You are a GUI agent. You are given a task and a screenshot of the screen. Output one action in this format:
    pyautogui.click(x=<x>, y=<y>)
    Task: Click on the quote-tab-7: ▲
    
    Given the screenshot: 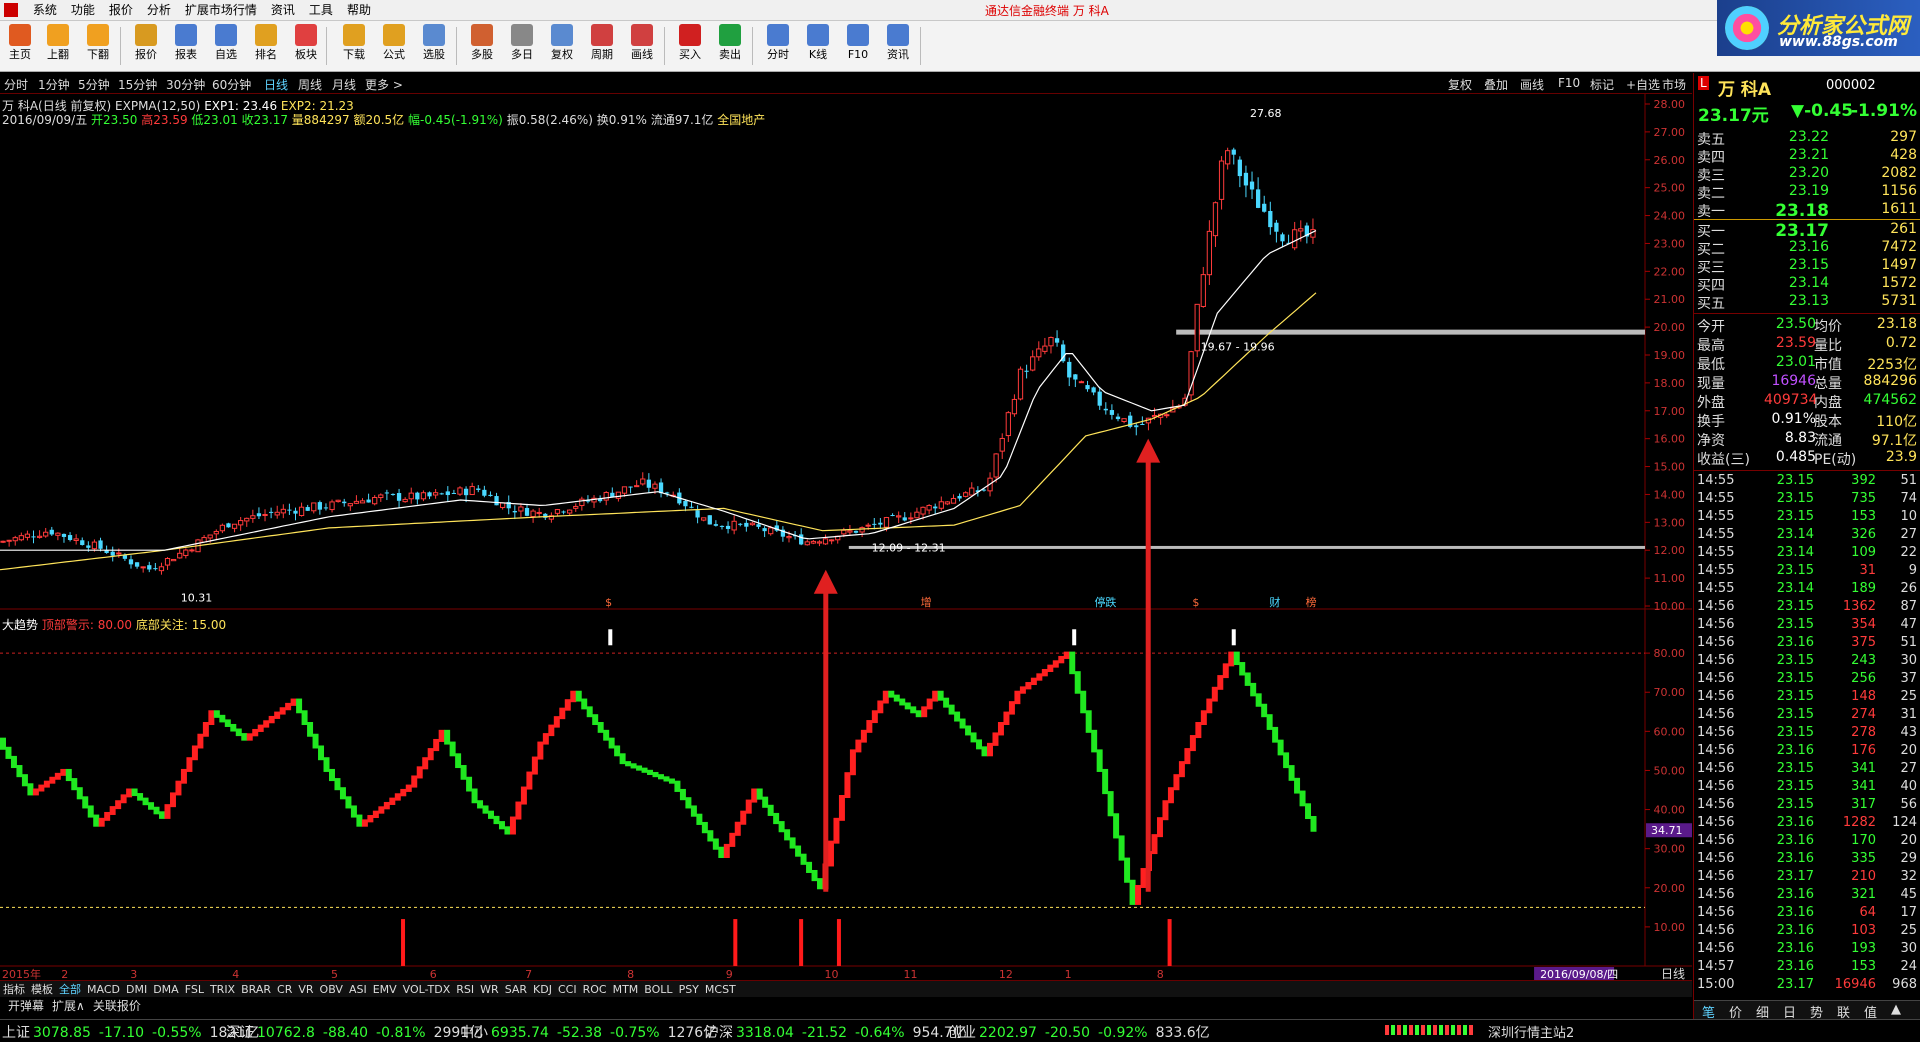 What is the action you would take?
    pyautogui.click(x=1896, y=1009)
    